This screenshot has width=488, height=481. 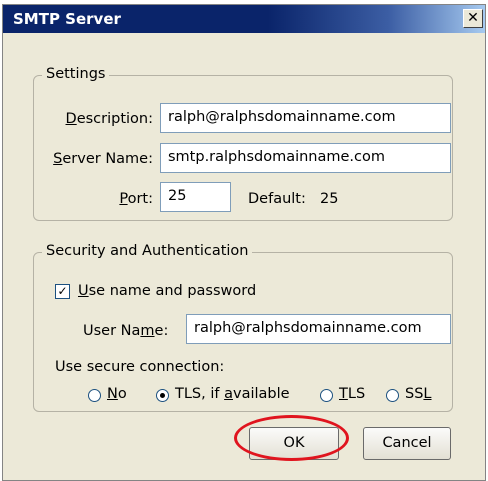 I want to click on settings-legend: Settings, so click(x=76, y=74).